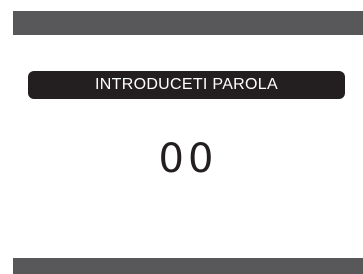 This screenshot has width=363, height=274. Describe the element at coordinates (181, 5) in the screenshot. I see `top-strip` at that location.